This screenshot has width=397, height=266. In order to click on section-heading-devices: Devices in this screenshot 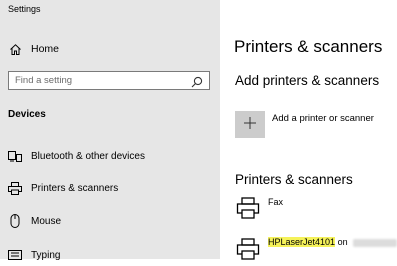, I will do `click(27, 114)`.